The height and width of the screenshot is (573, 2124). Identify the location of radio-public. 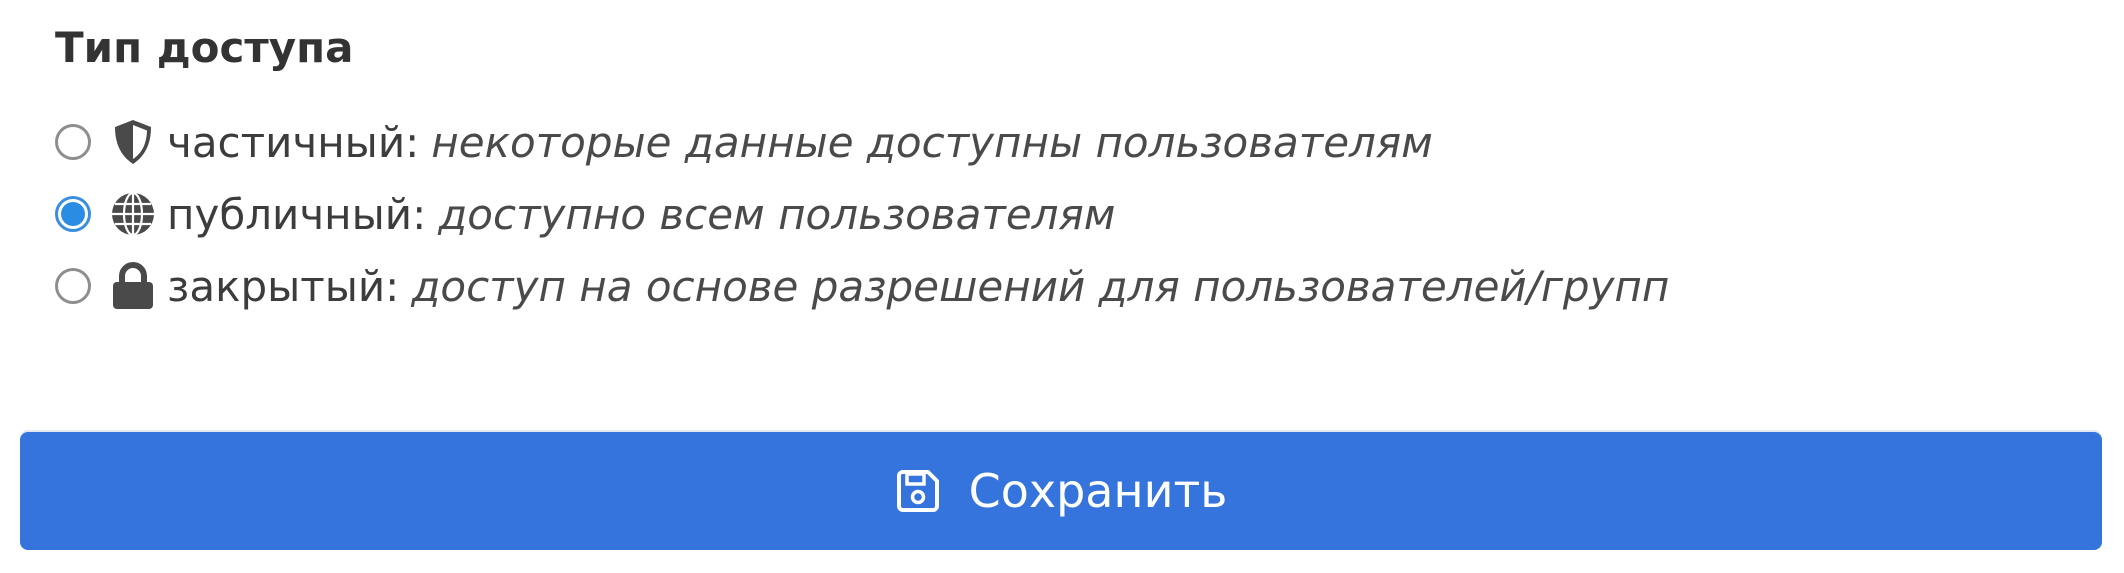
(73, 214).